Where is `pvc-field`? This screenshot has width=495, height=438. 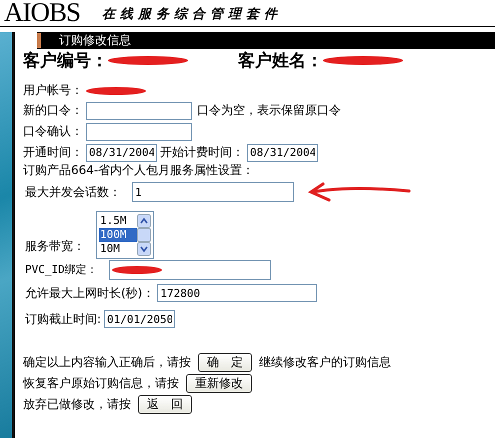
pvc-field is located at coordinates (189, 270).